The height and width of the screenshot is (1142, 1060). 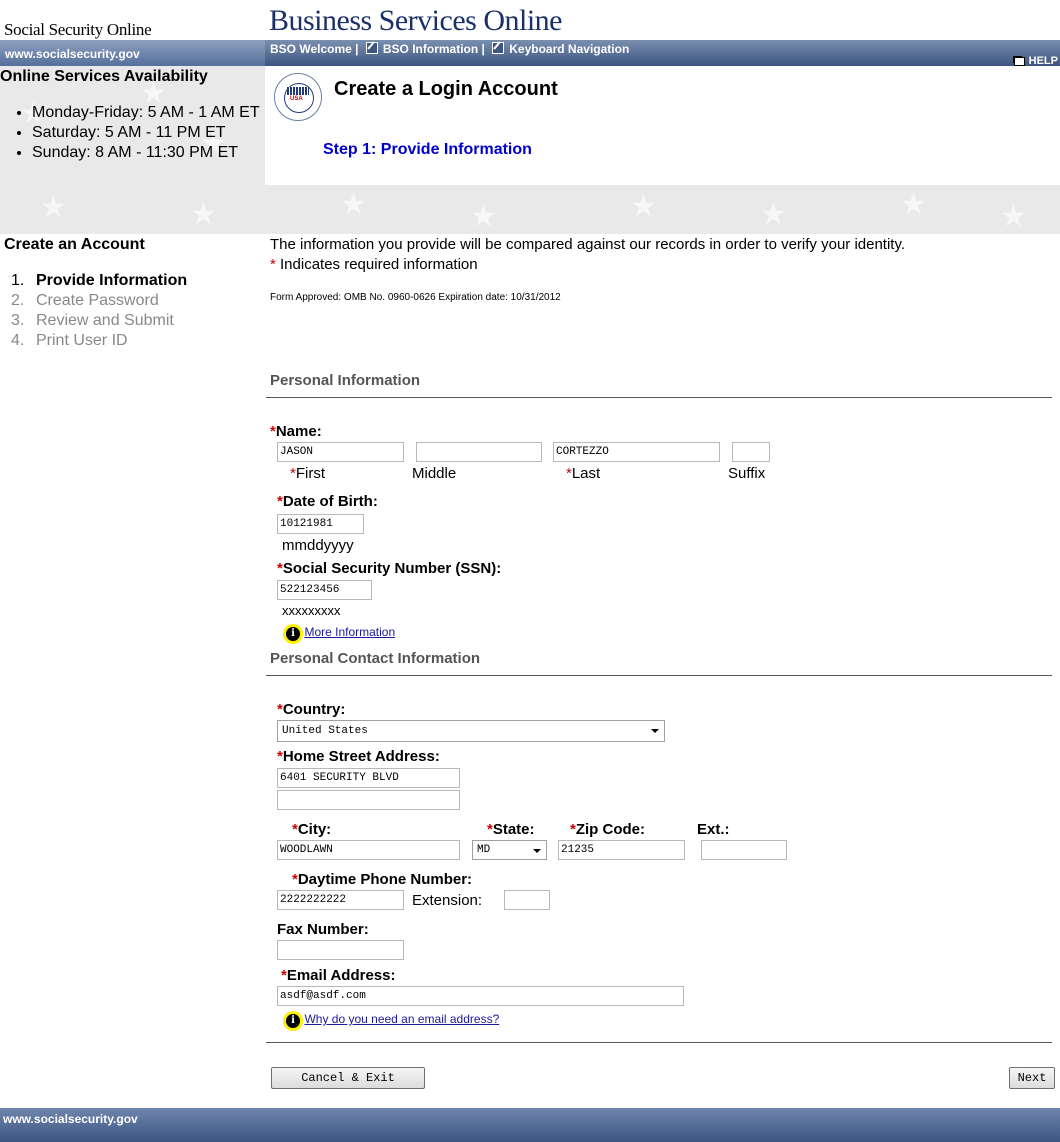 I want to click on site-name: Social Security Online, so click(x=78, y=30).